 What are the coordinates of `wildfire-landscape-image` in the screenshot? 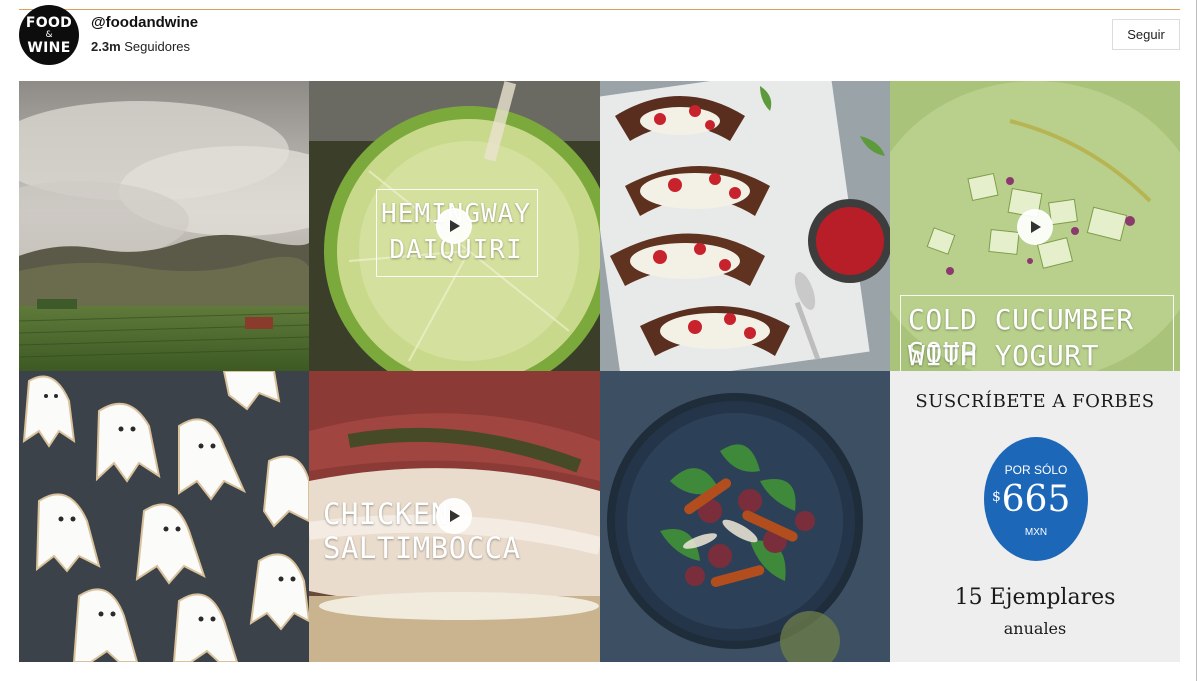 It's located at (164, 226).